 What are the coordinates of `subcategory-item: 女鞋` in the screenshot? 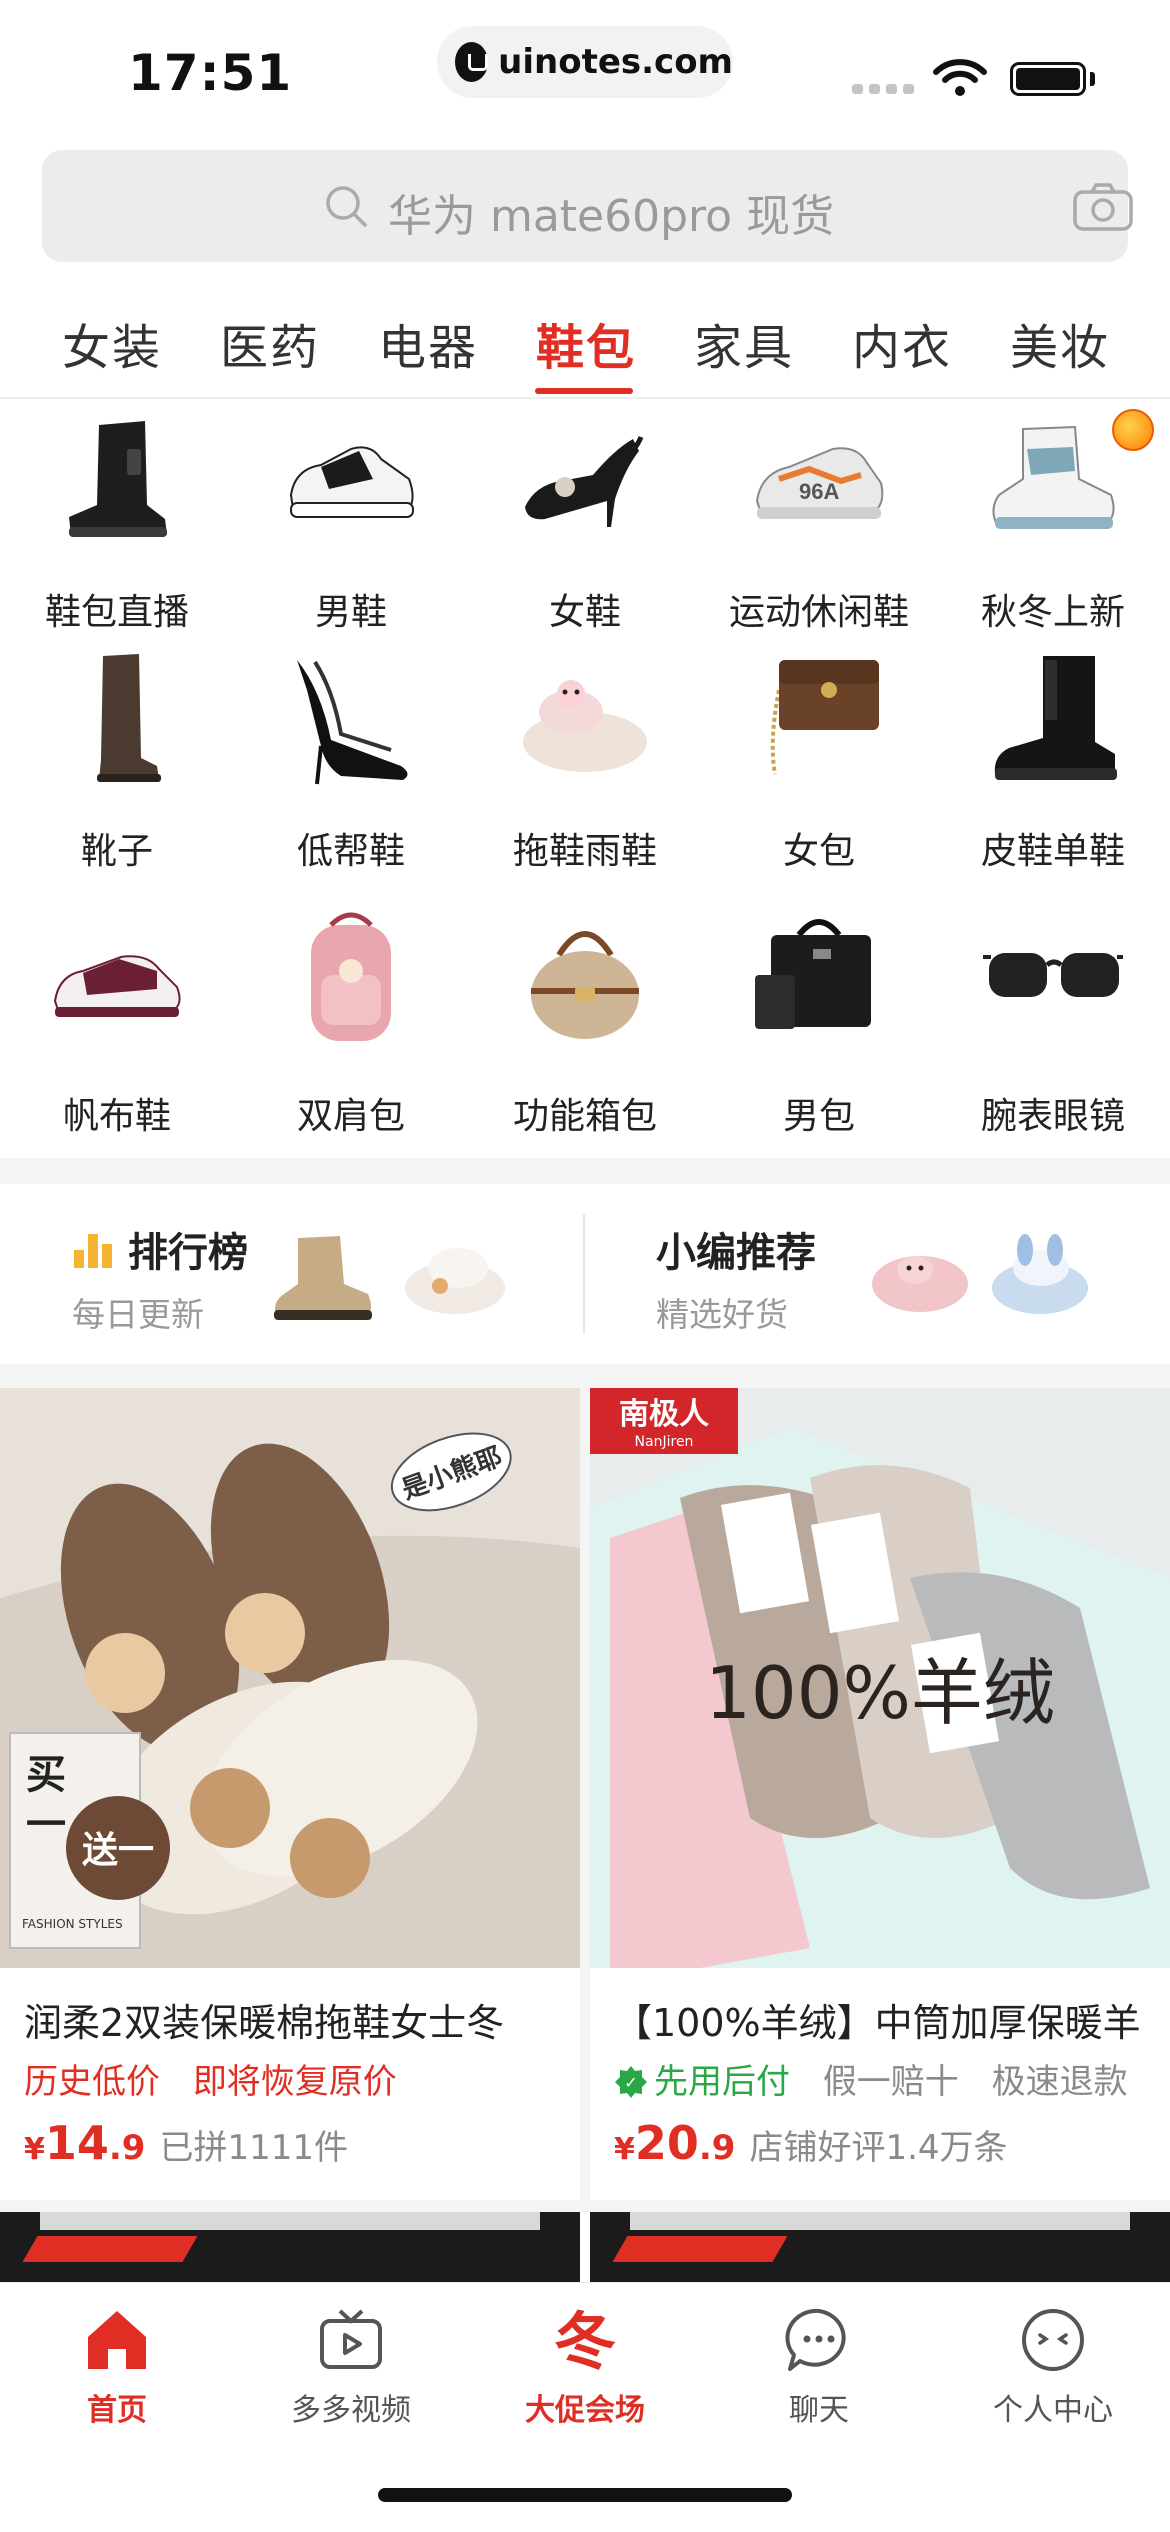 It's located at (585, 520).